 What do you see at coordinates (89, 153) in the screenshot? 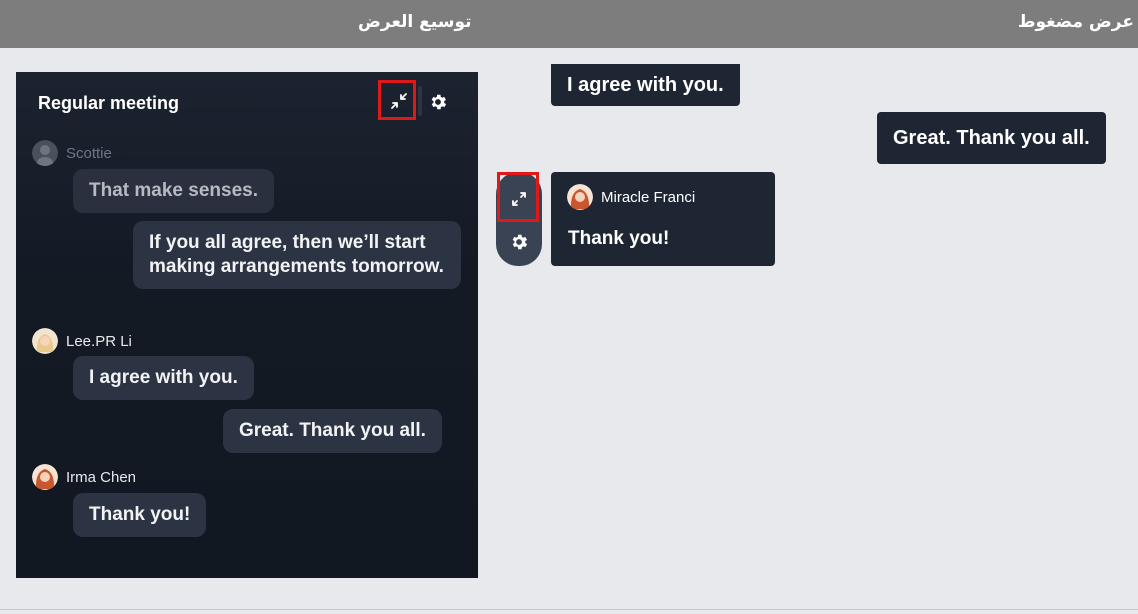
I see `sender-name: Scottie` at bounding box center [89, 153].